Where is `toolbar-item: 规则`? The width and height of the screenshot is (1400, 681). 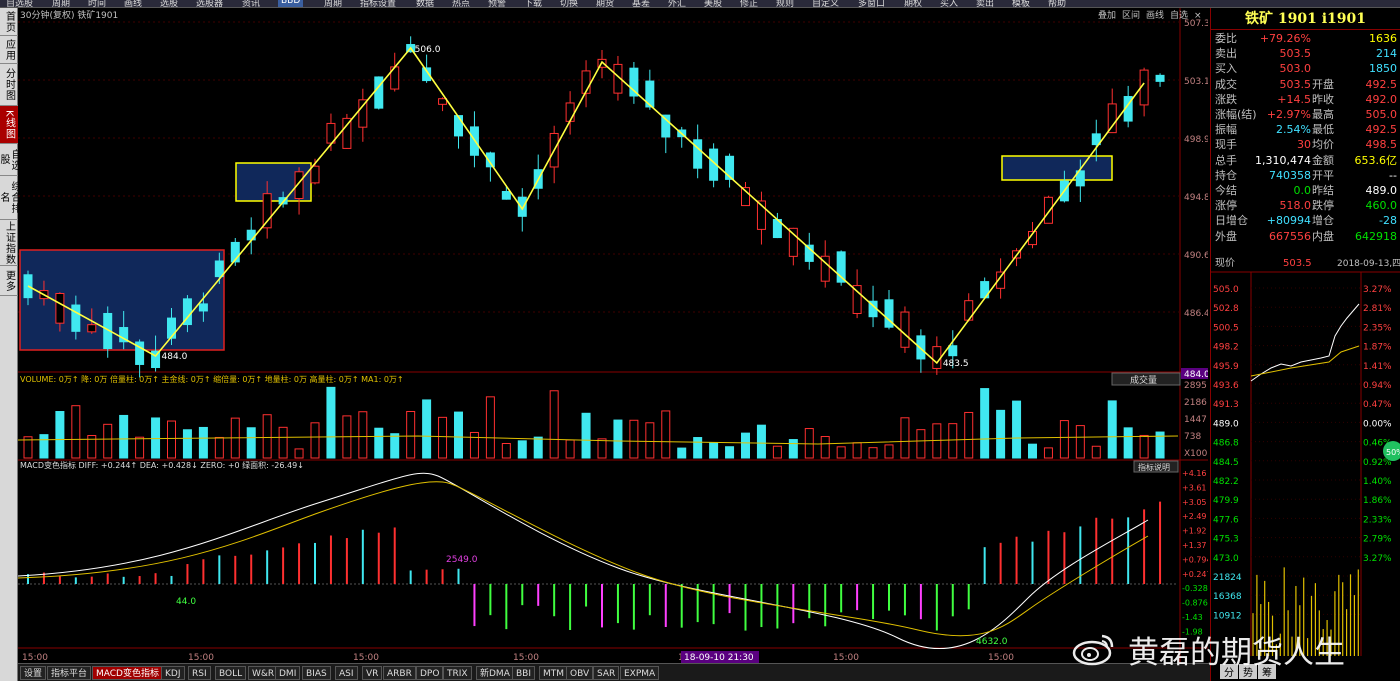 toolbar-item: 规则 is located at coordinates (785, 3).